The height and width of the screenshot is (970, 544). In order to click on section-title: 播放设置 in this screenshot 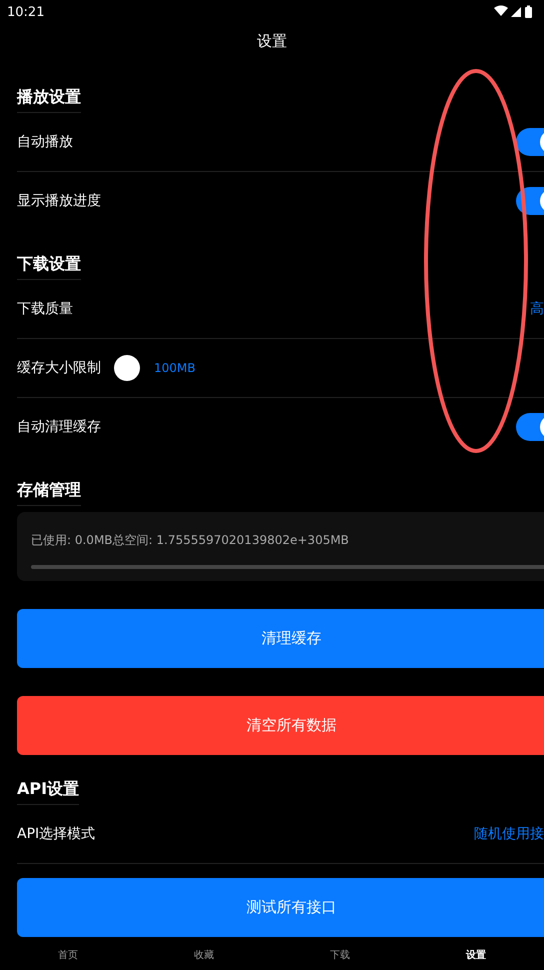, I will do `click(49, 97)`.